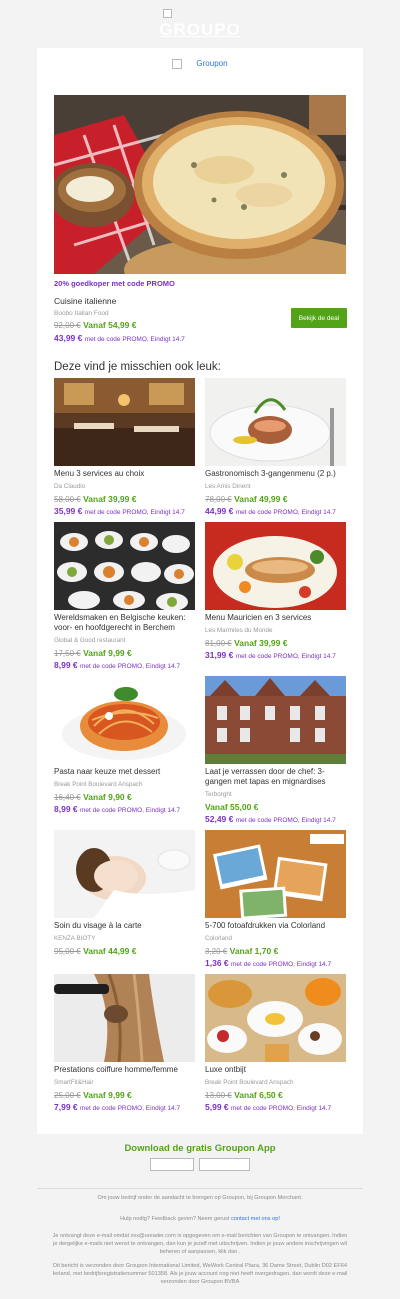 The height and width of the screenshot is (1299, 400). Describe the element at coordinates (93, 1095) in the screenshot. I see `deal-price-row: 25,00 € Vanaf 9,99 €` at that location.